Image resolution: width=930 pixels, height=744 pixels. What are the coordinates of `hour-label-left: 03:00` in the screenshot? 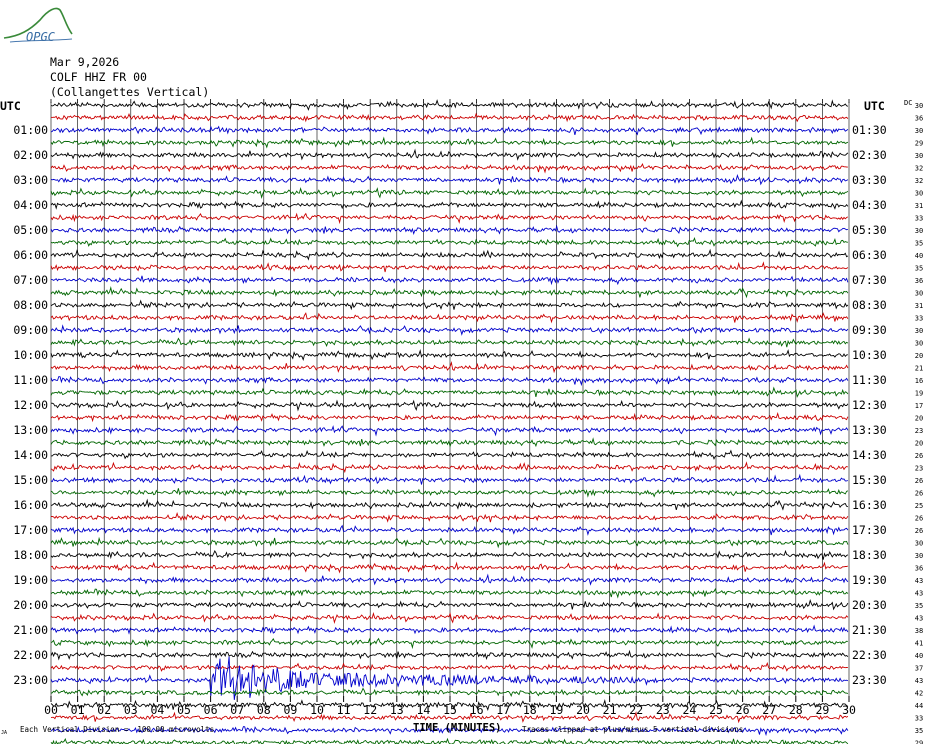 It's located at (30, 180).